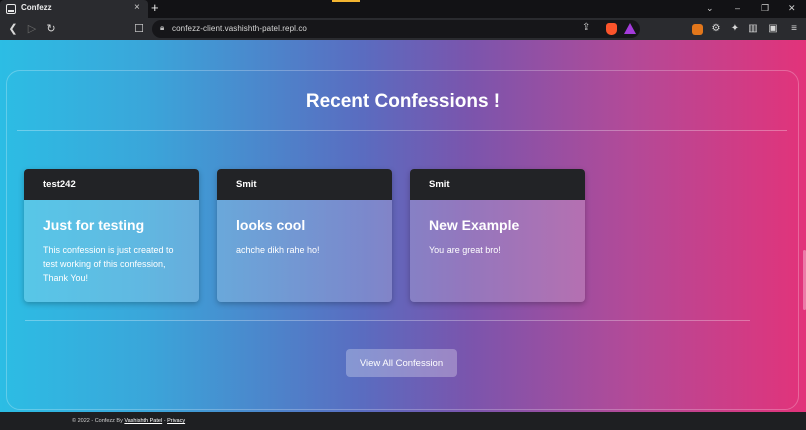  What do you see at coordinates (630, 28) in the screenshot?
I see `brave-rewards-icon` at bounding box center [630, 28].